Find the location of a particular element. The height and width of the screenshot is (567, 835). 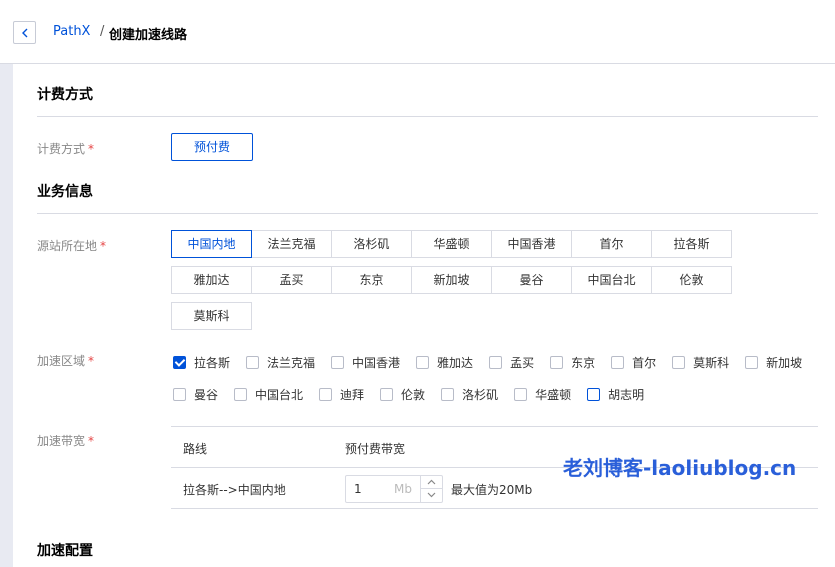

table-bottom-border is located at coordinates (494, 508).